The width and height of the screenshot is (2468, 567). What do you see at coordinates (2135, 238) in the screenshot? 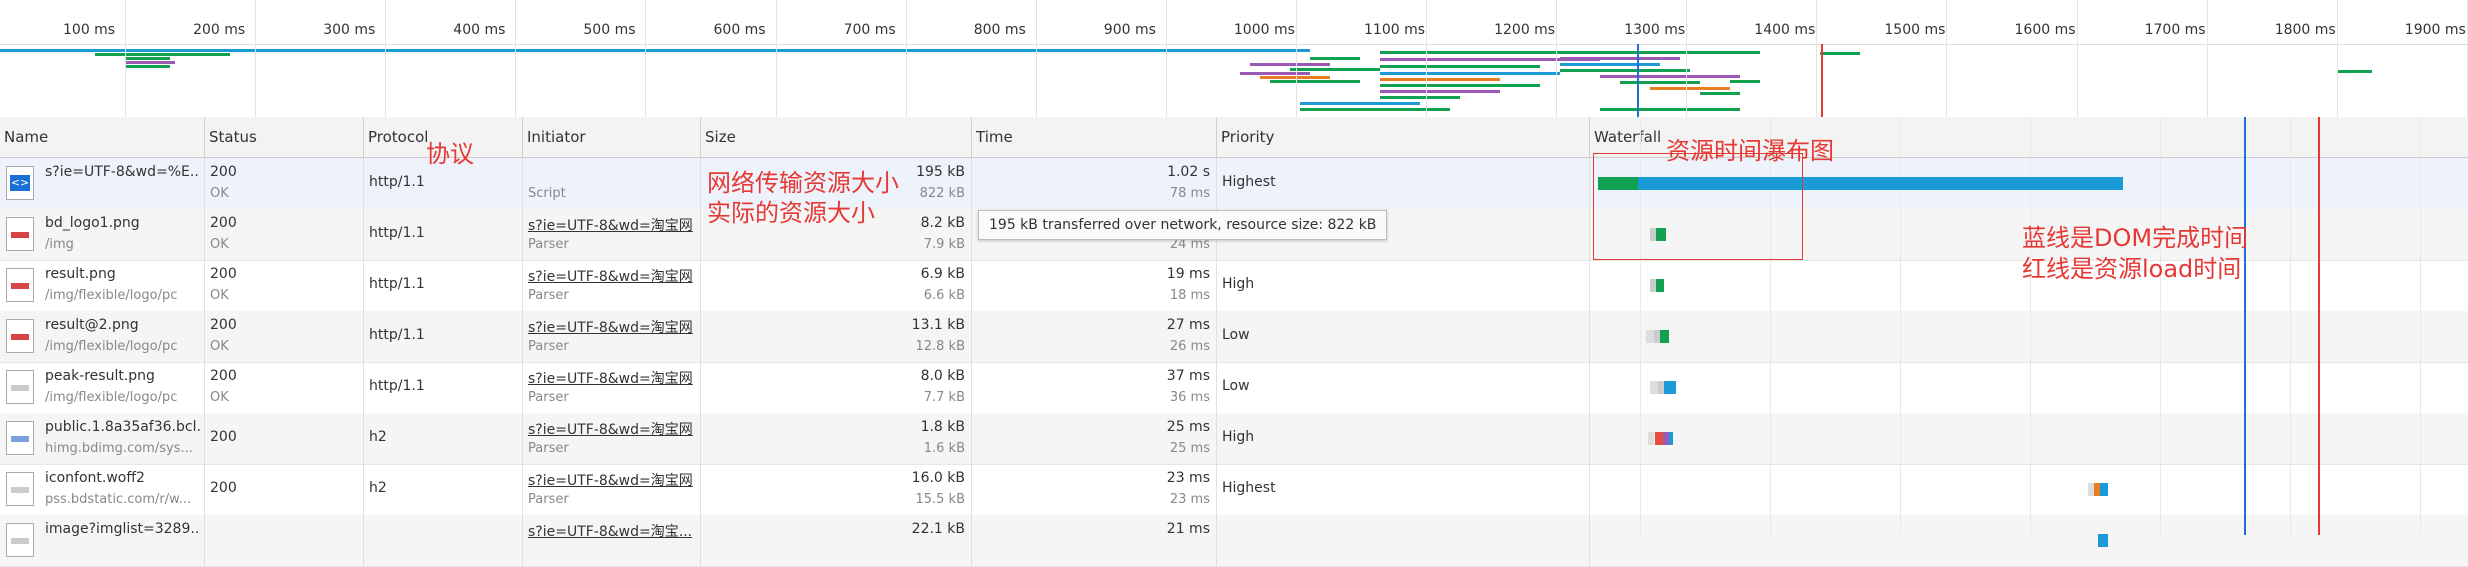
I see `annotation-blue-line: 蓝线是DOM完成时间` at bounding box center [2135, 238].